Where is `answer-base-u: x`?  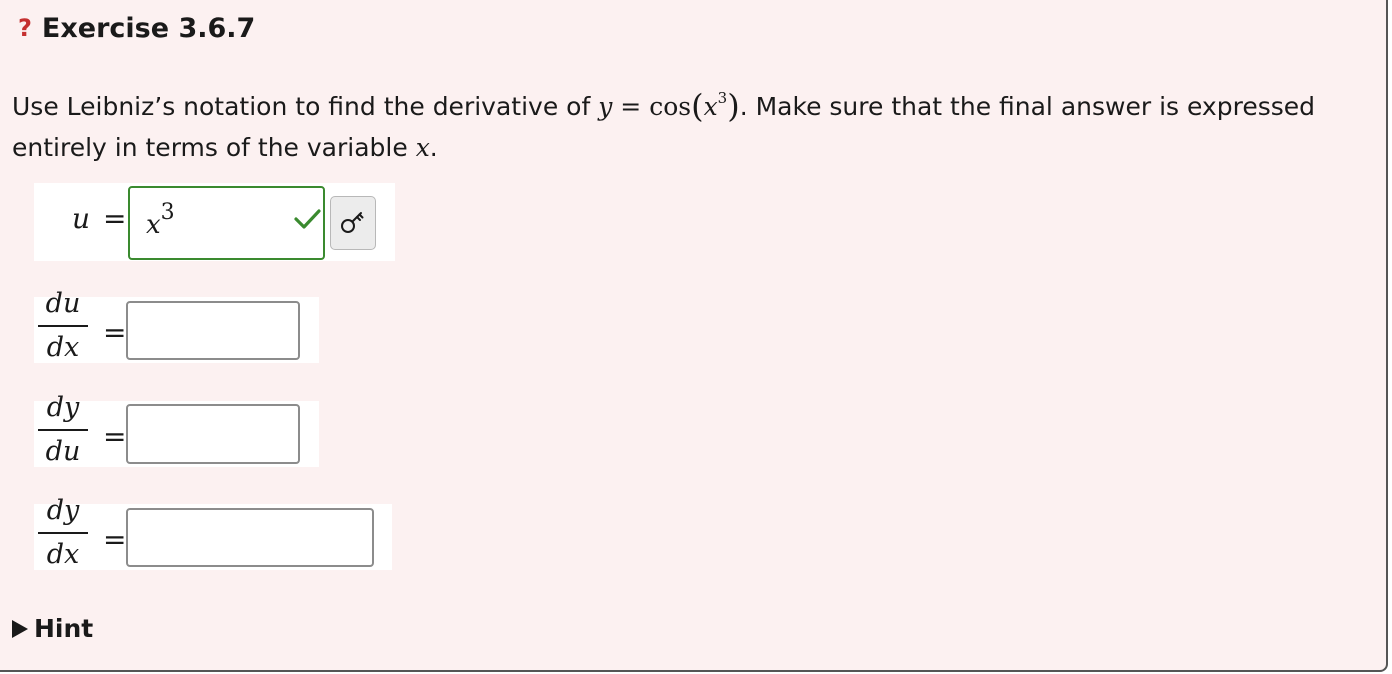
answer-base-u: x is located at coordinates (153, 225).